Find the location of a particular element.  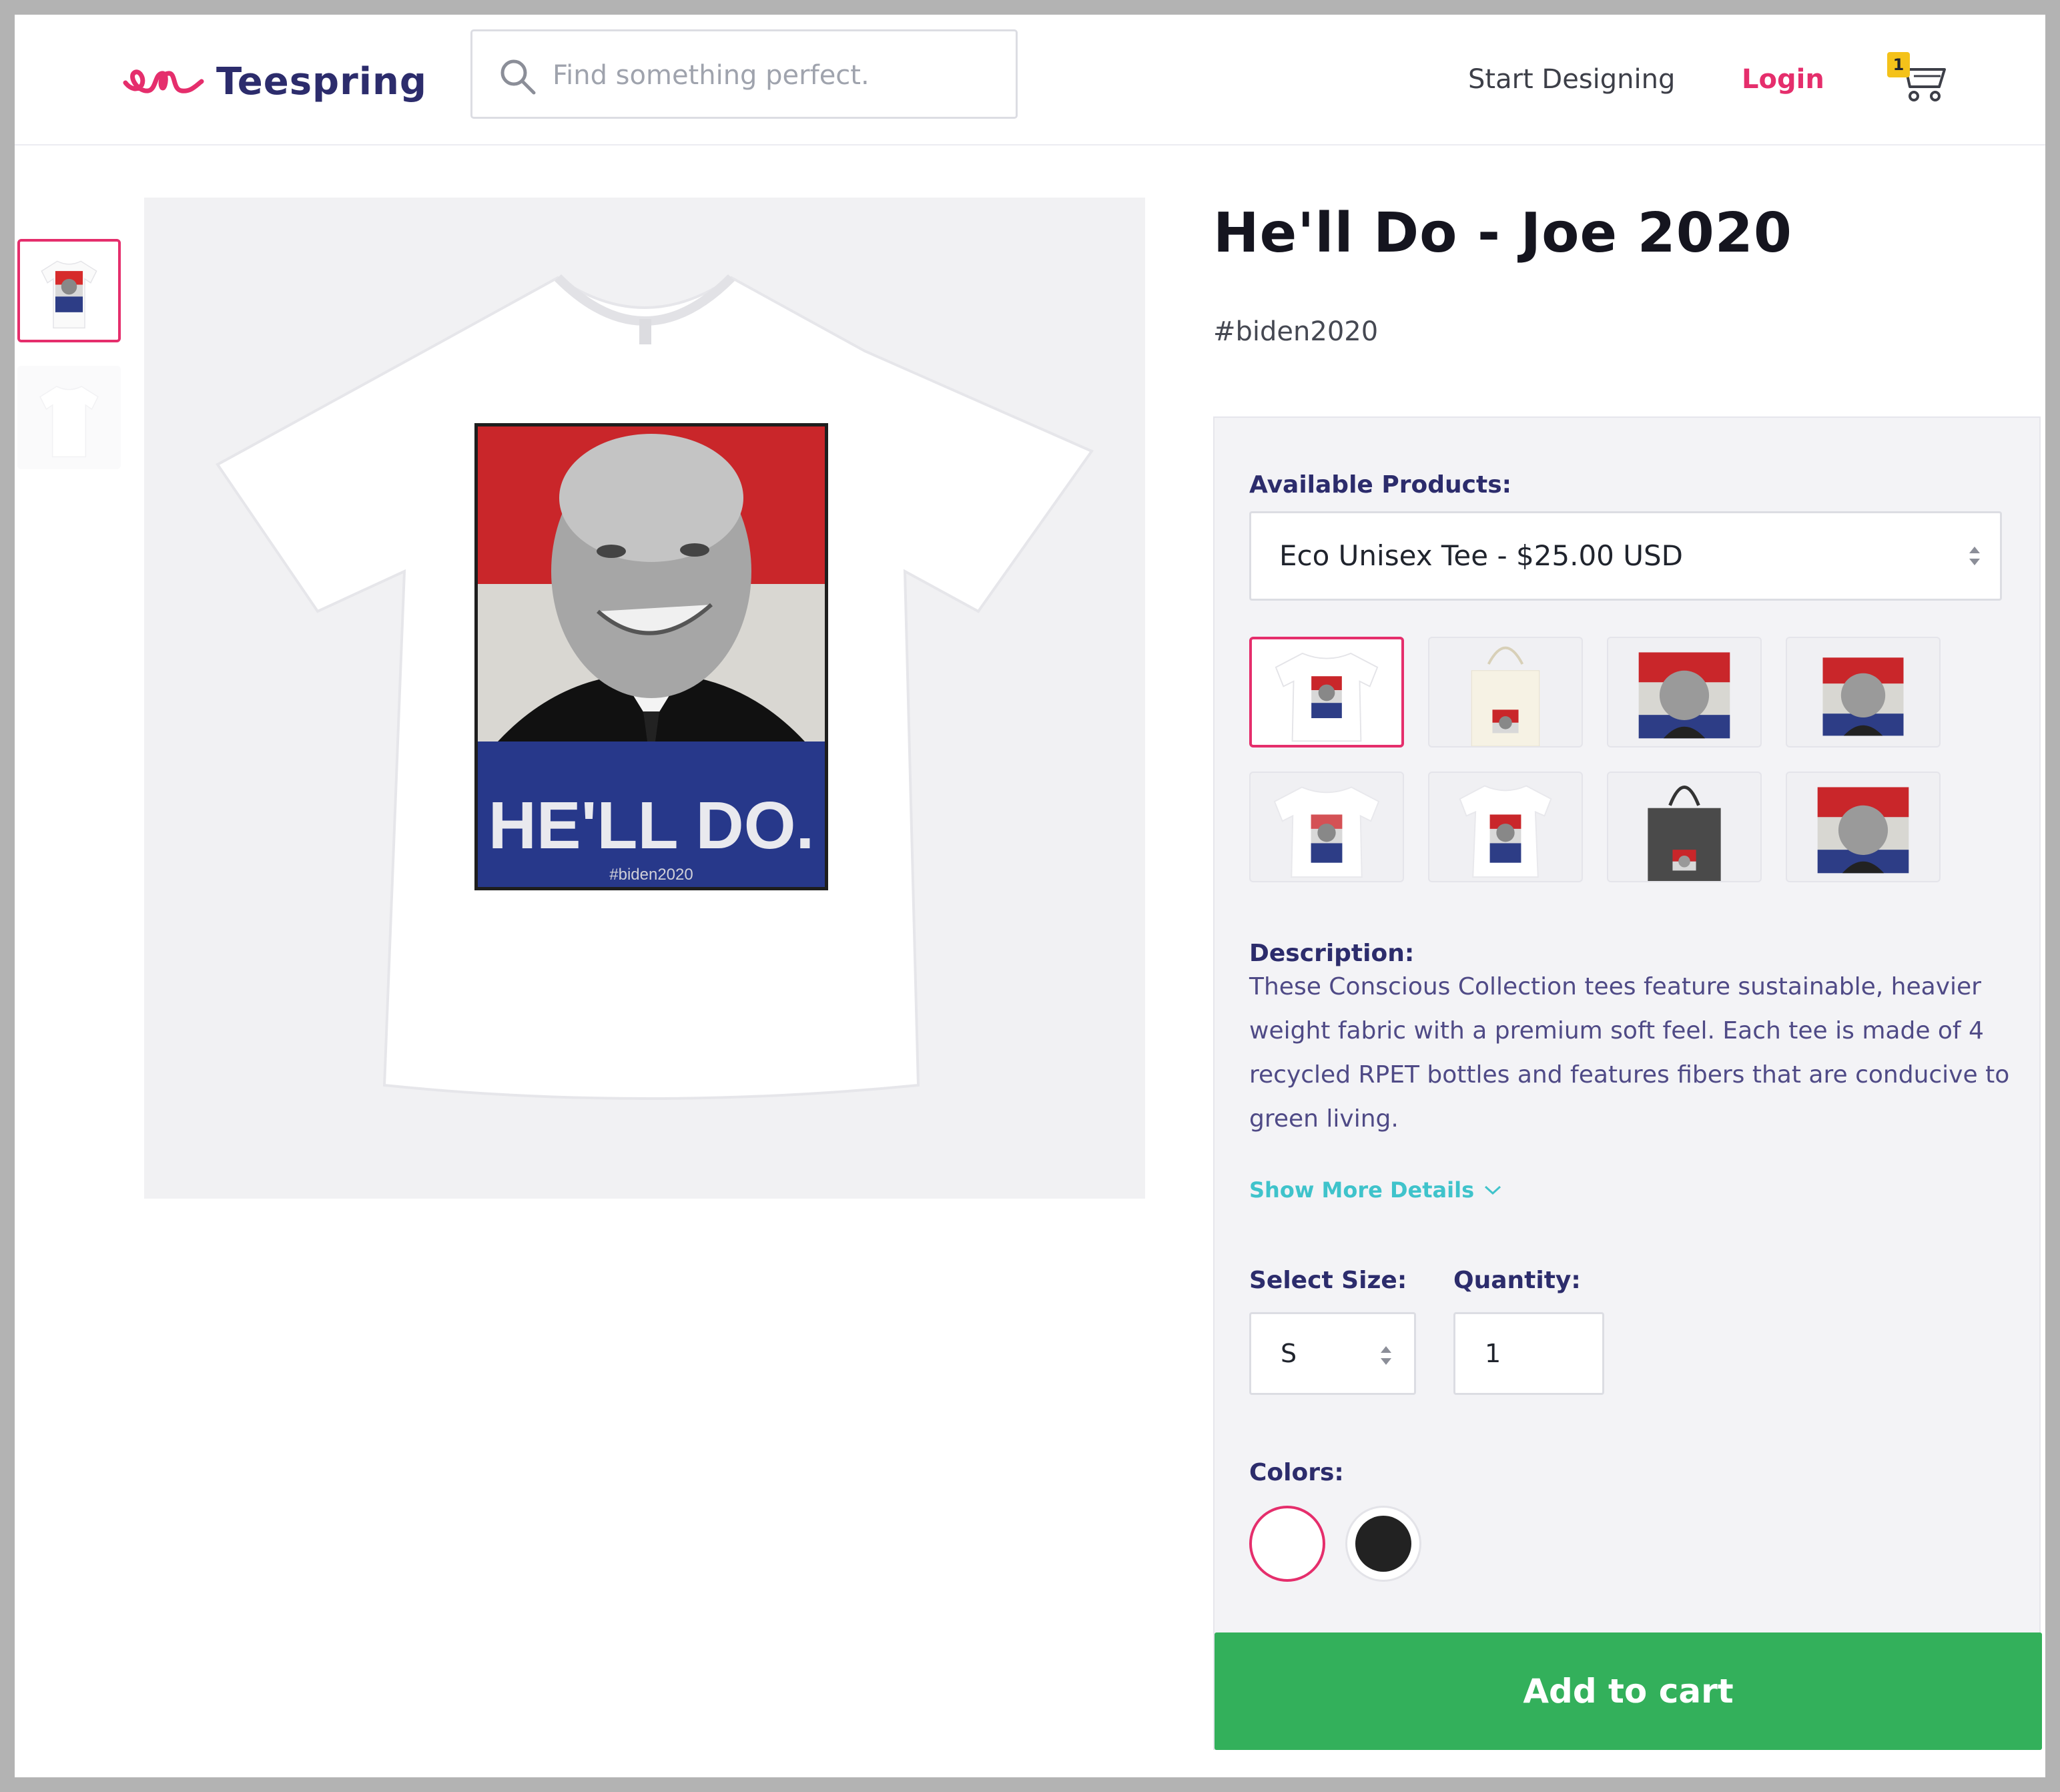

framed-print-thumbnail is located at coordinates (1863, 696).